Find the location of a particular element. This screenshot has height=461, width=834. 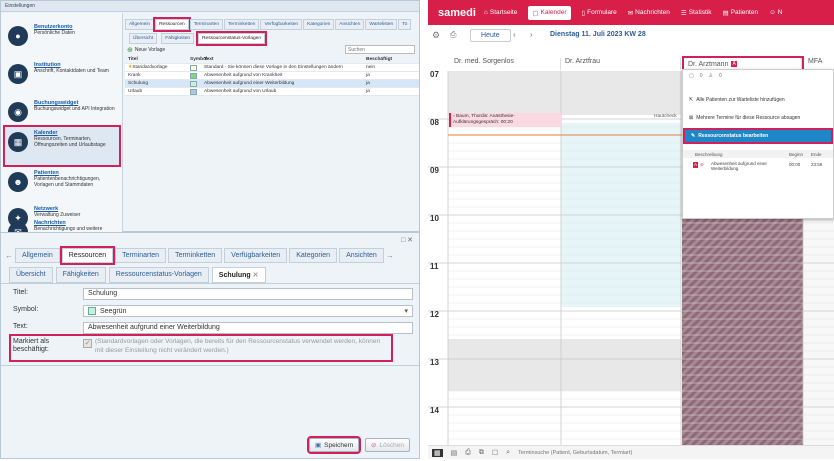

settings-gear-icon: ⚙ is located at coordinates (436, 35).